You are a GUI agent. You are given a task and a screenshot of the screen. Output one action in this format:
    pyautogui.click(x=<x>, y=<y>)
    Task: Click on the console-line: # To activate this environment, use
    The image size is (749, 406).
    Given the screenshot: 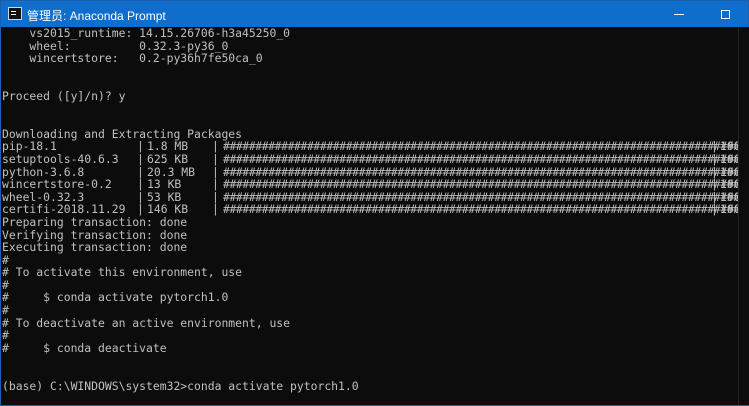 What is the action you would take?
    pyautogui.click(x=122, y=272)
    